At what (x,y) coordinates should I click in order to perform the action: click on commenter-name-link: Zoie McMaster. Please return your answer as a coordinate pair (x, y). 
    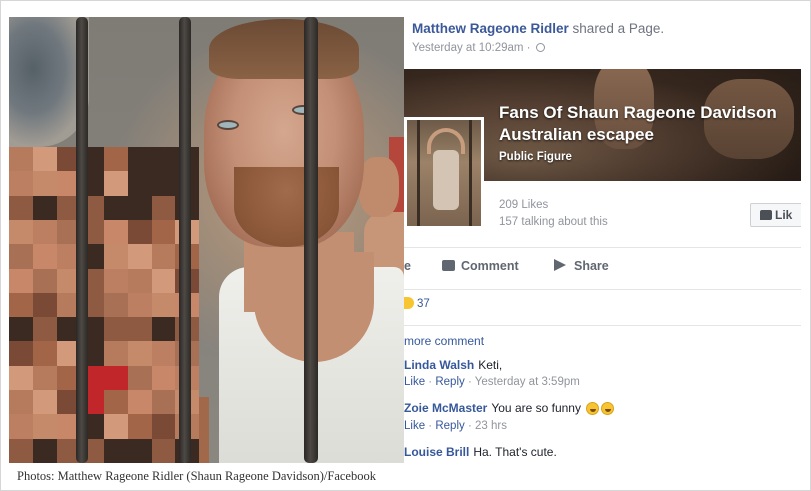
    Looking at the image, I should click on (445, 408).